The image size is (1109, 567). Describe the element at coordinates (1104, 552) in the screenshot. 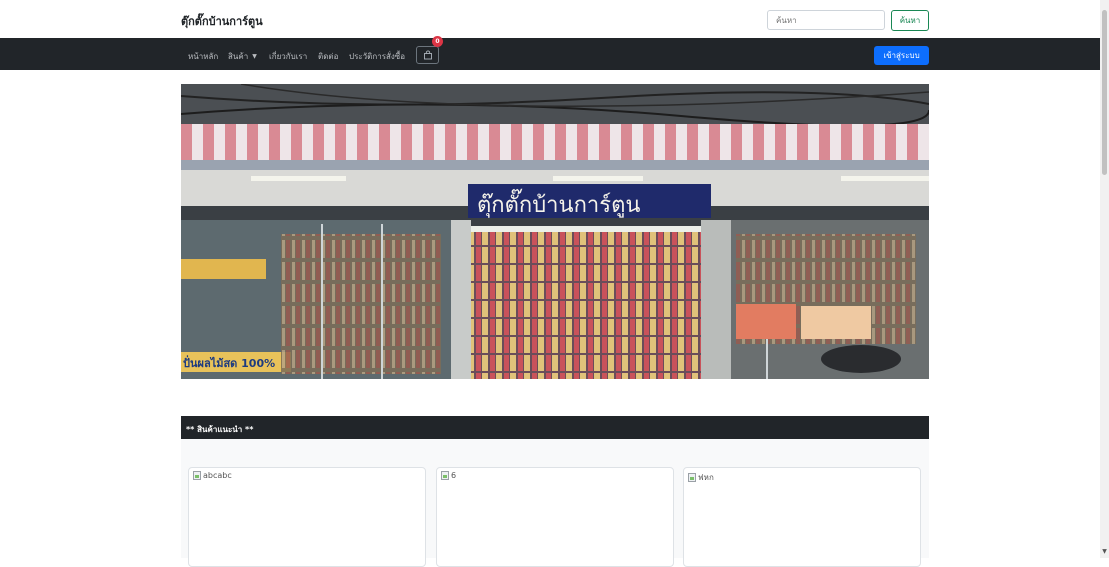

I see `scroll-down-arrow-icon: ▼` at that location.